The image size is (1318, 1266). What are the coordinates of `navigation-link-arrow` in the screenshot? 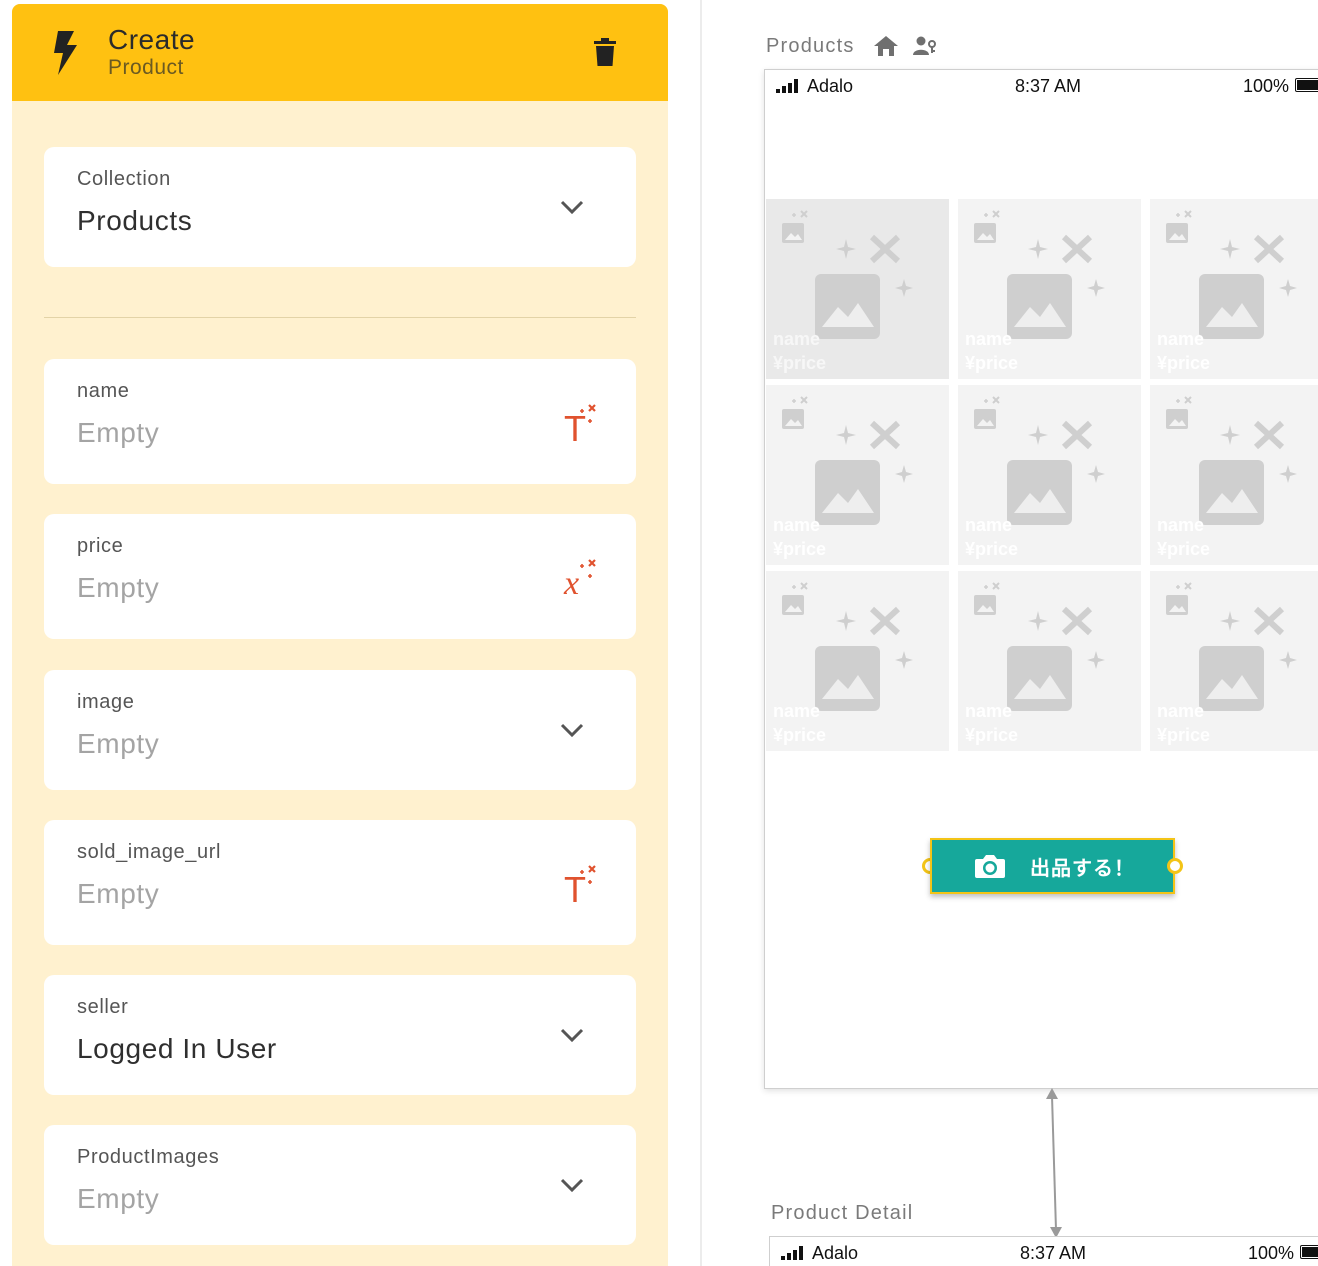 It's located at (1055, 1163).